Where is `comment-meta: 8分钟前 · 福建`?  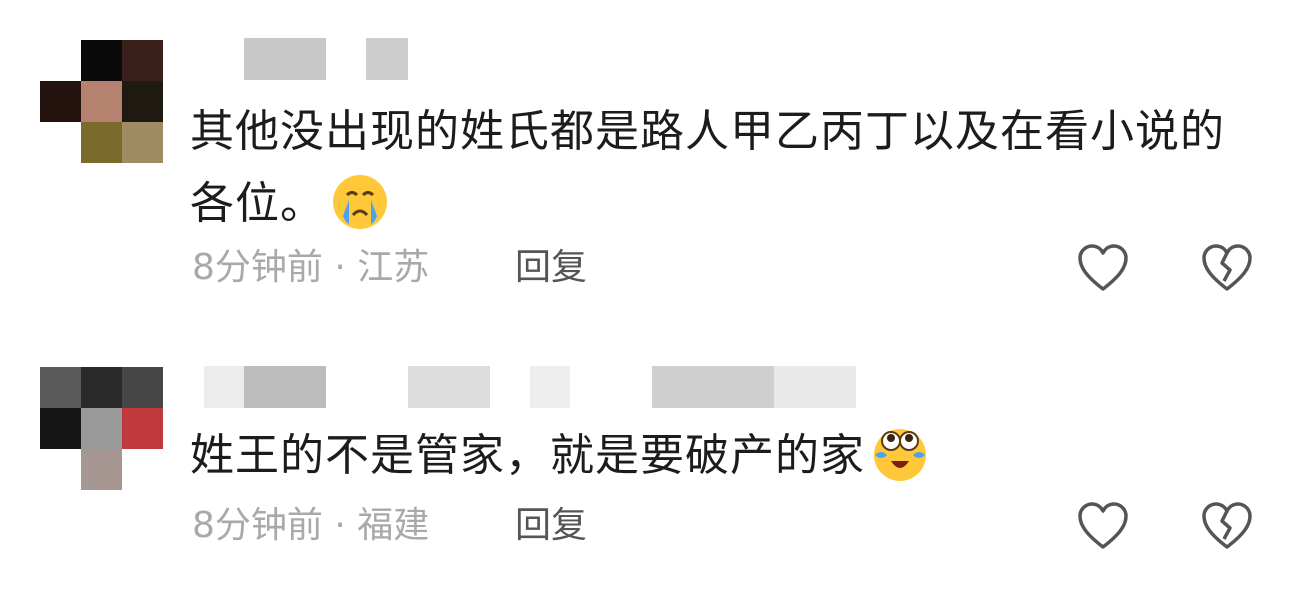 comment-meta: 8分钟前 · 福建 is located at coordinates (311, 525).